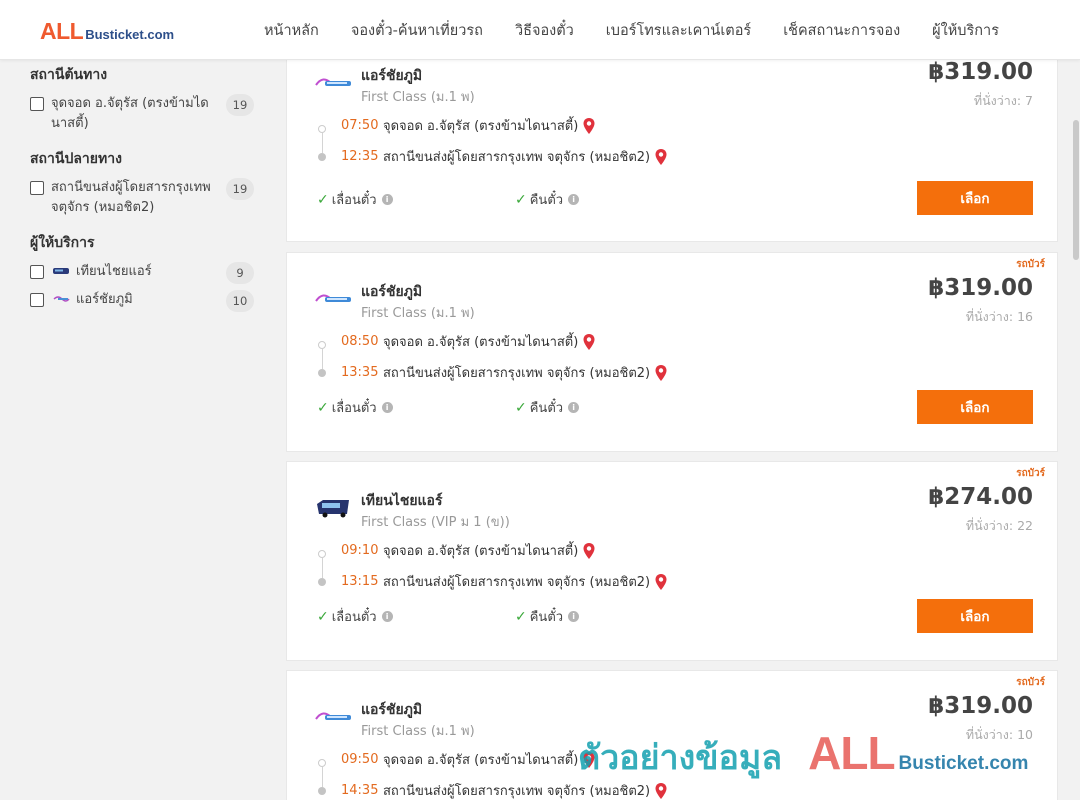 This screenshot has width=1080, height=800. What do you see at coordinates (360, 790) in the screenshot?
I see `arrival-time: 14:35` at bounding box center [360, 790].